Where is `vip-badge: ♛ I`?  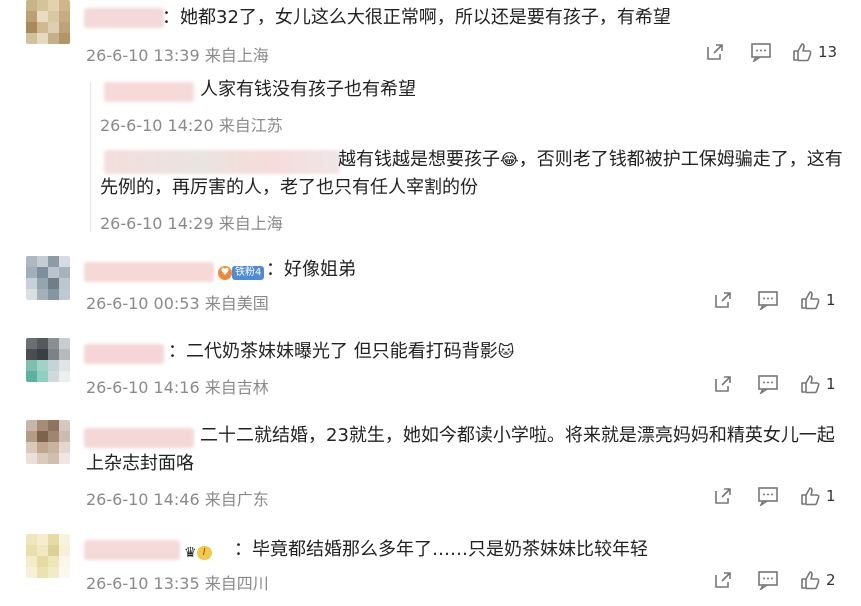
vip-badge: ♛ I is located at coordinates (198, 551).